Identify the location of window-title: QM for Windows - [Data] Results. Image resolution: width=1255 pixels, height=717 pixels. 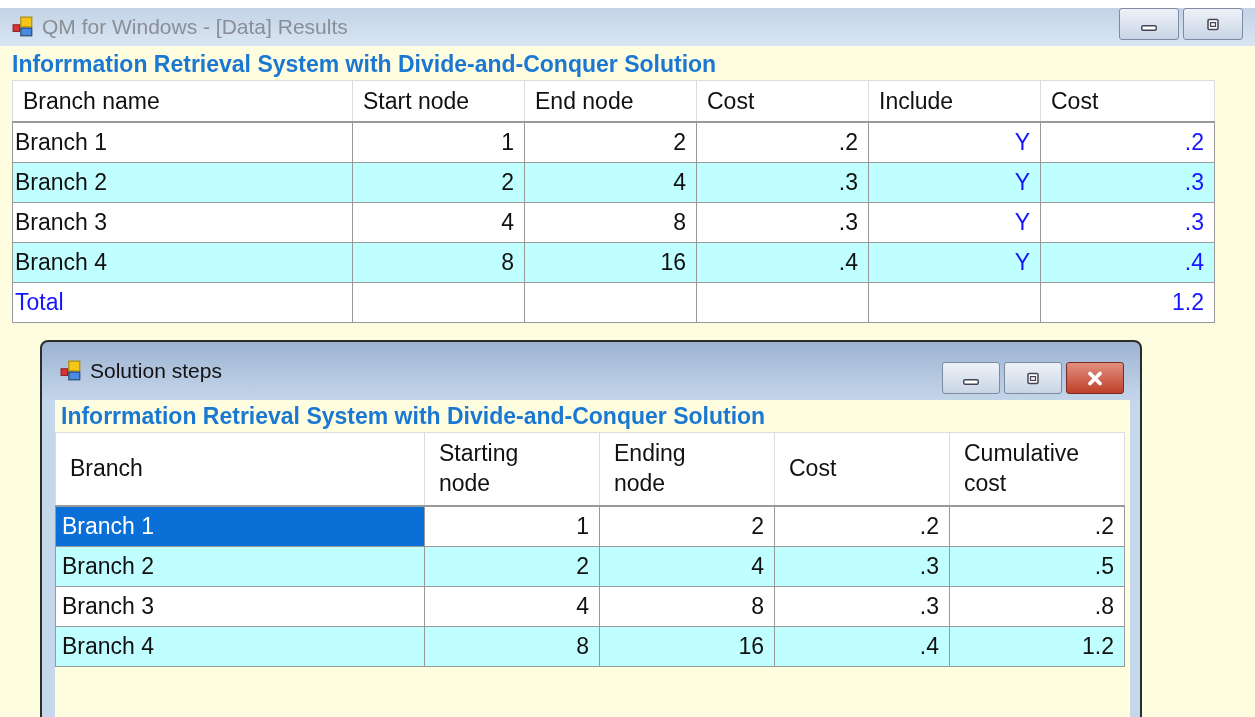
(195, 27).